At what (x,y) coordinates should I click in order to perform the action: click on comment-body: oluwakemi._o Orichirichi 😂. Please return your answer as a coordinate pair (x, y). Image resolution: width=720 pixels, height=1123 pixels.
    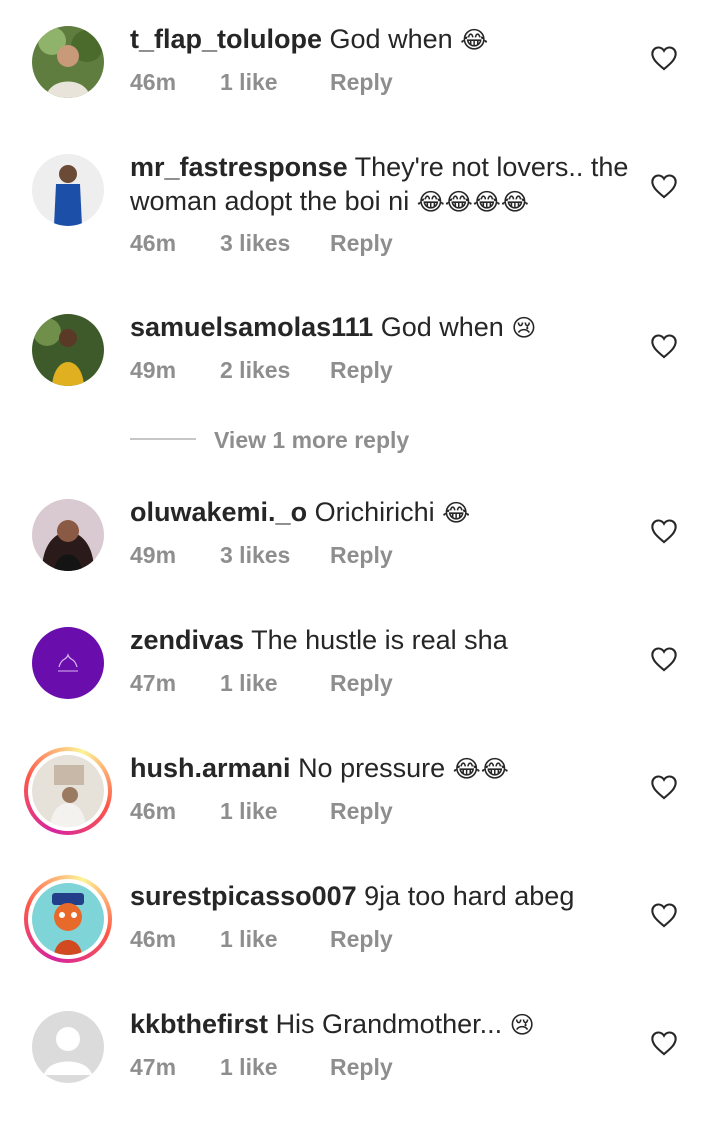
    Looking at the image, I should click on (380, 512).